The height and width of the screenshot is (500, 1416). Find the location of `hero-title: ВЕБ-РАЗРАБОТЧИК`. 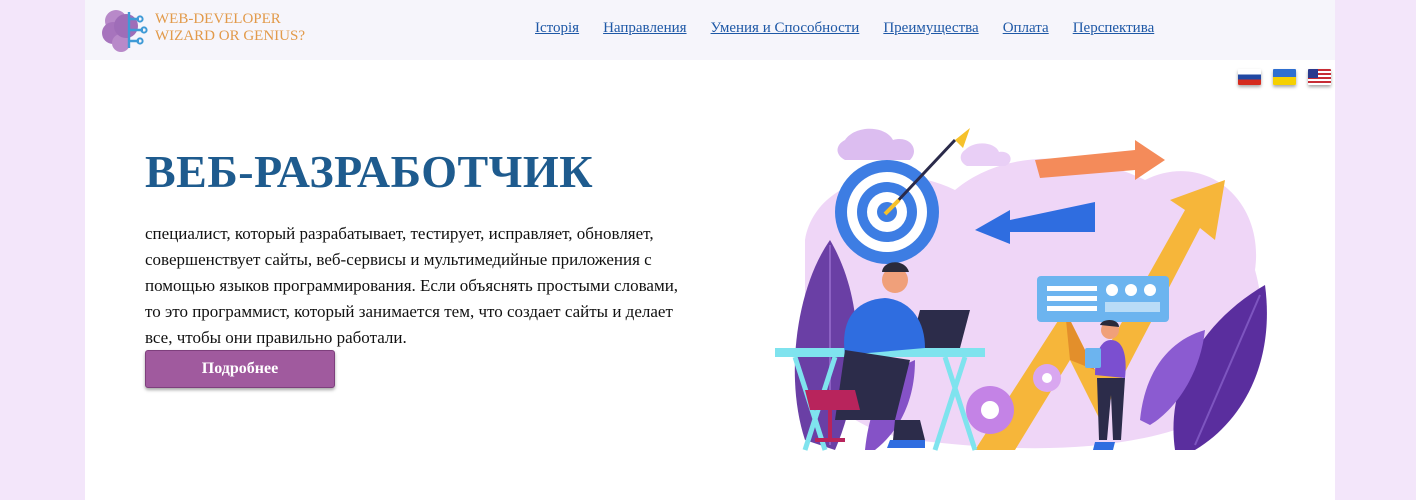

hero-title: ВЕБ-РАЗРАБОТЧИК is located at coordinates (369, 171).